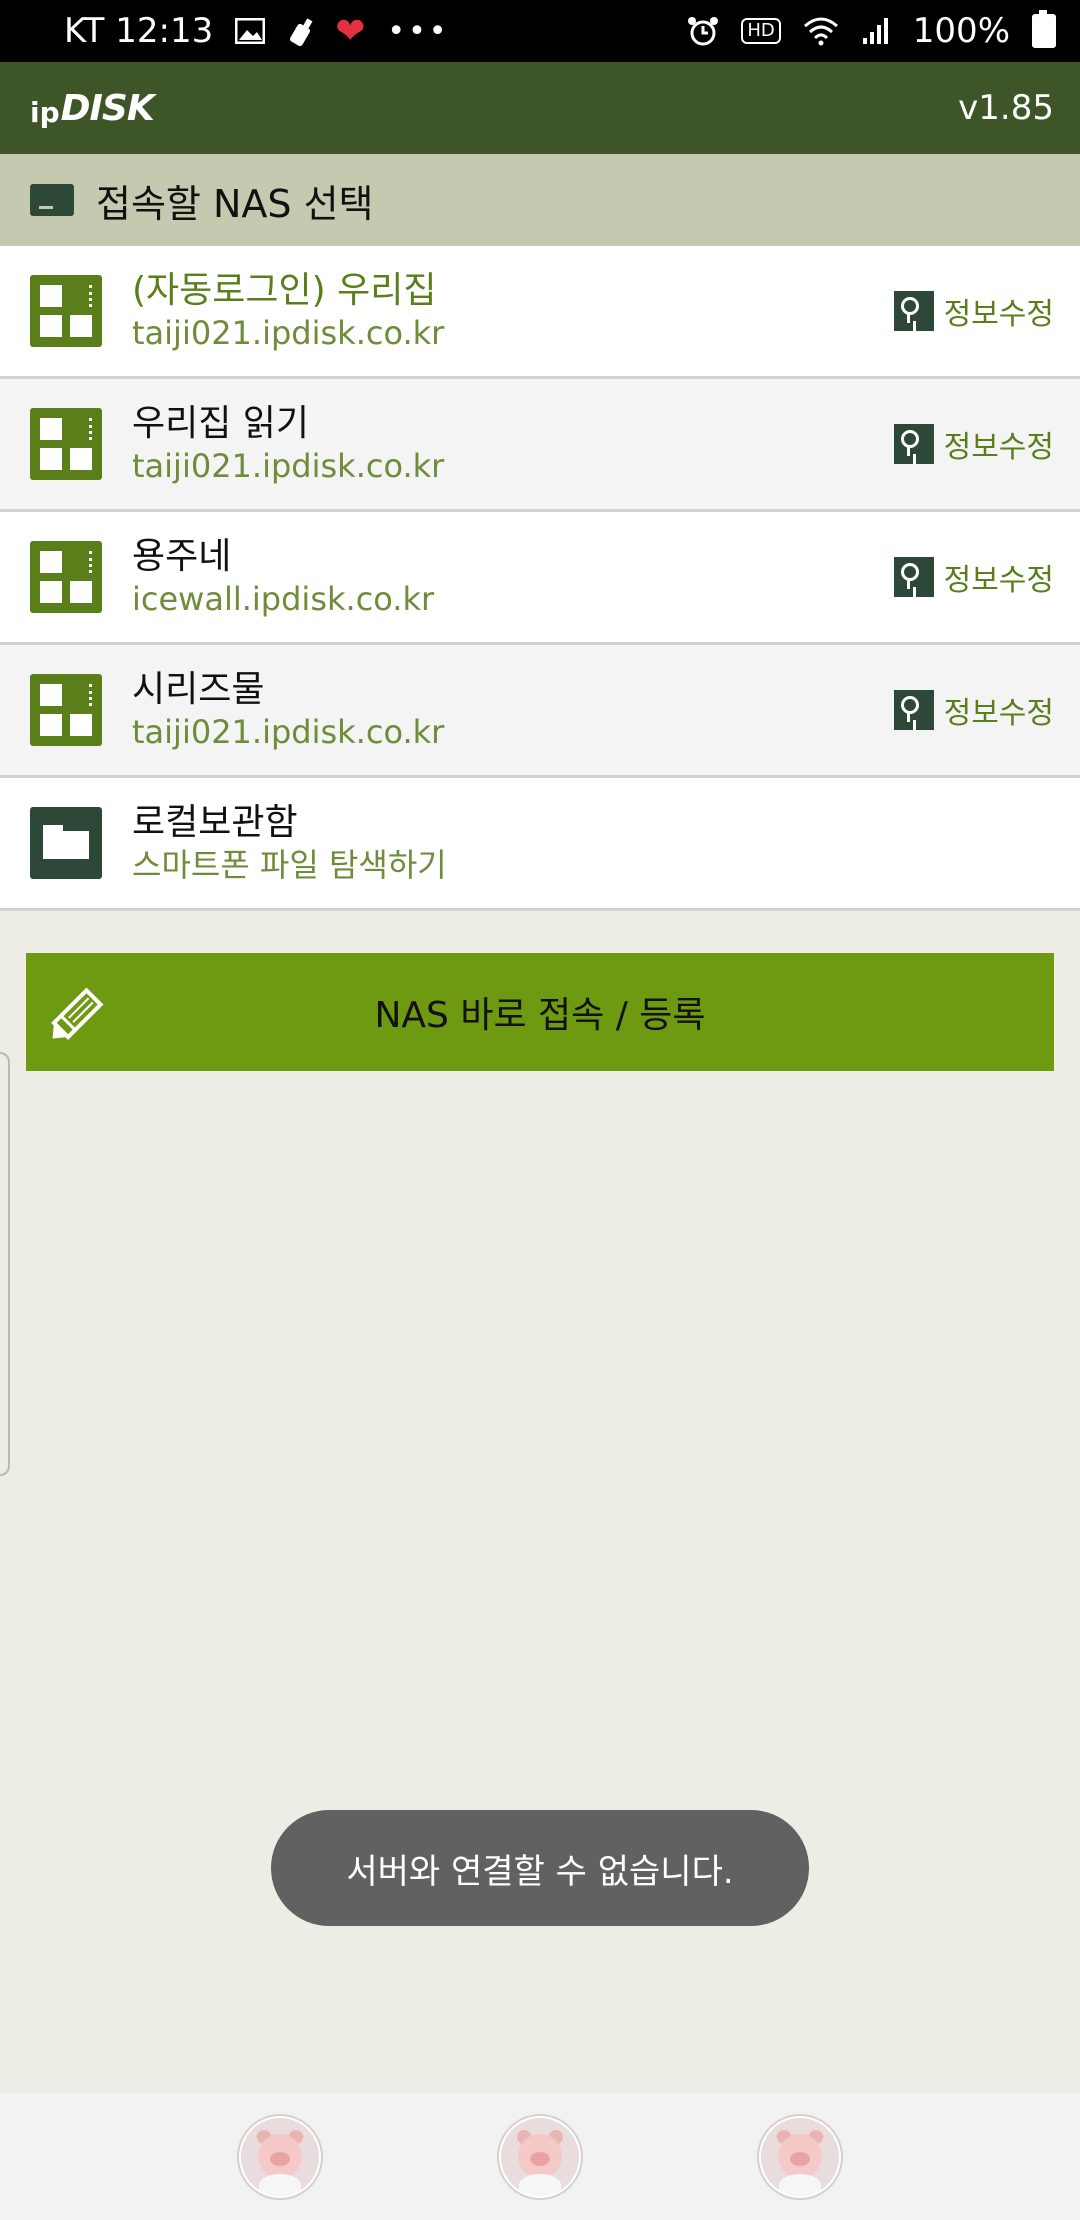 This screenshot has height=2220, width=1080. I want to click on section-header: 접속할 NAS 선택, so click(540, 200).